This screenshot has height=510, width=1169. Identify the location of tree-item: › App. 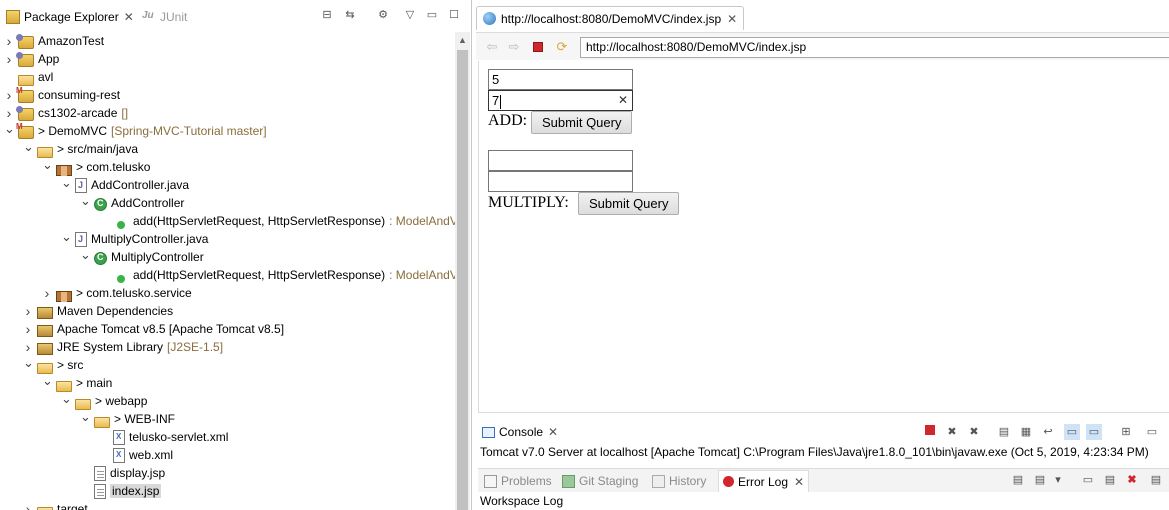
(31, 59).